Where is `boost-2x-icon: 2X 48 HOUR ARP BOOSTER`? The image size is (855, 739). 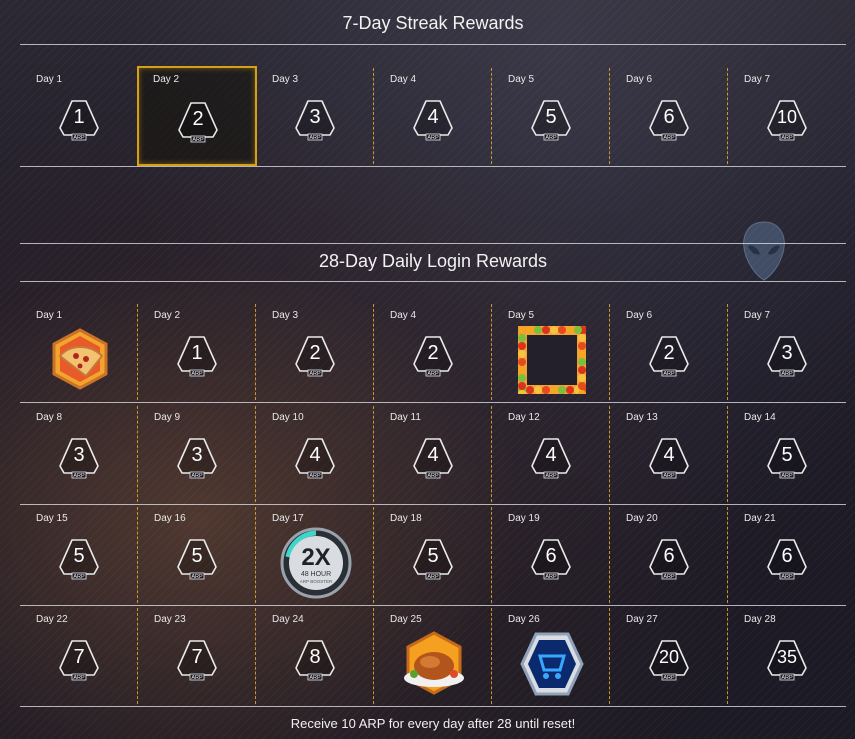
boost-2x-icon: 2X 48 HOUR ARP BOOSTER is located at coordinates (316, 563).